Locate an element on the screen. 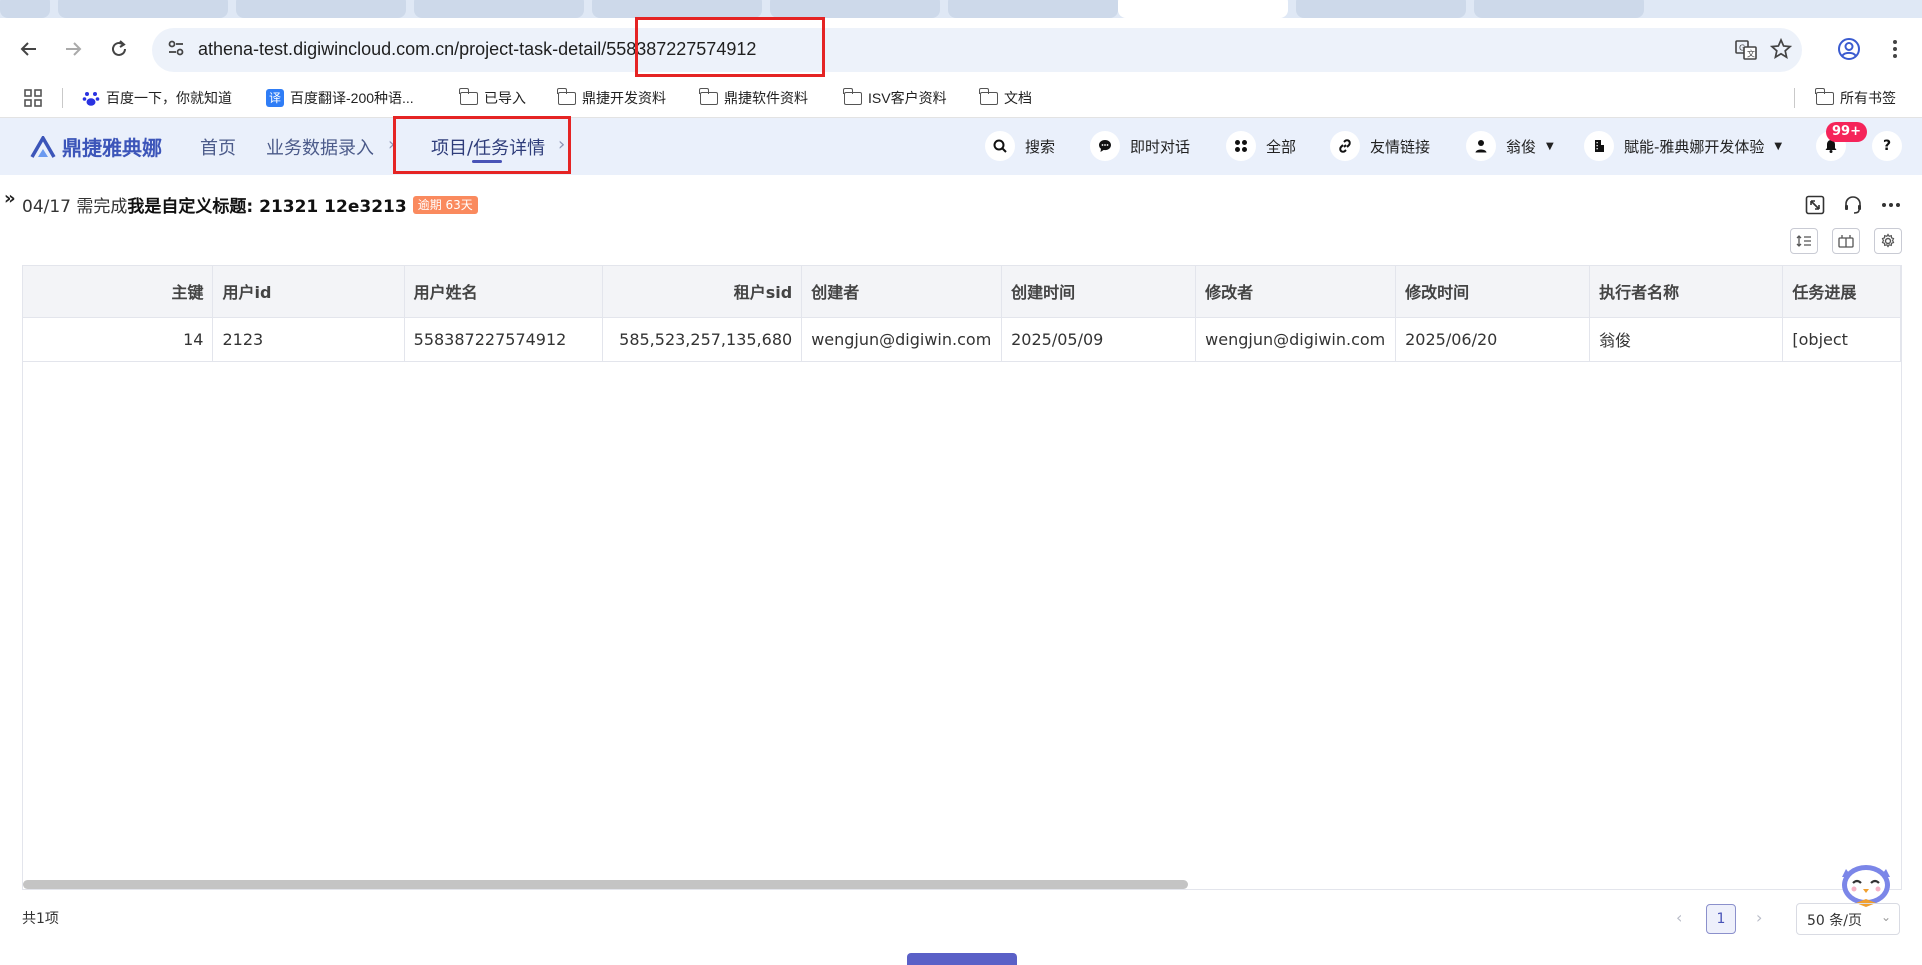  header-all-label: 全部 is located at coordinates (1281, 146).